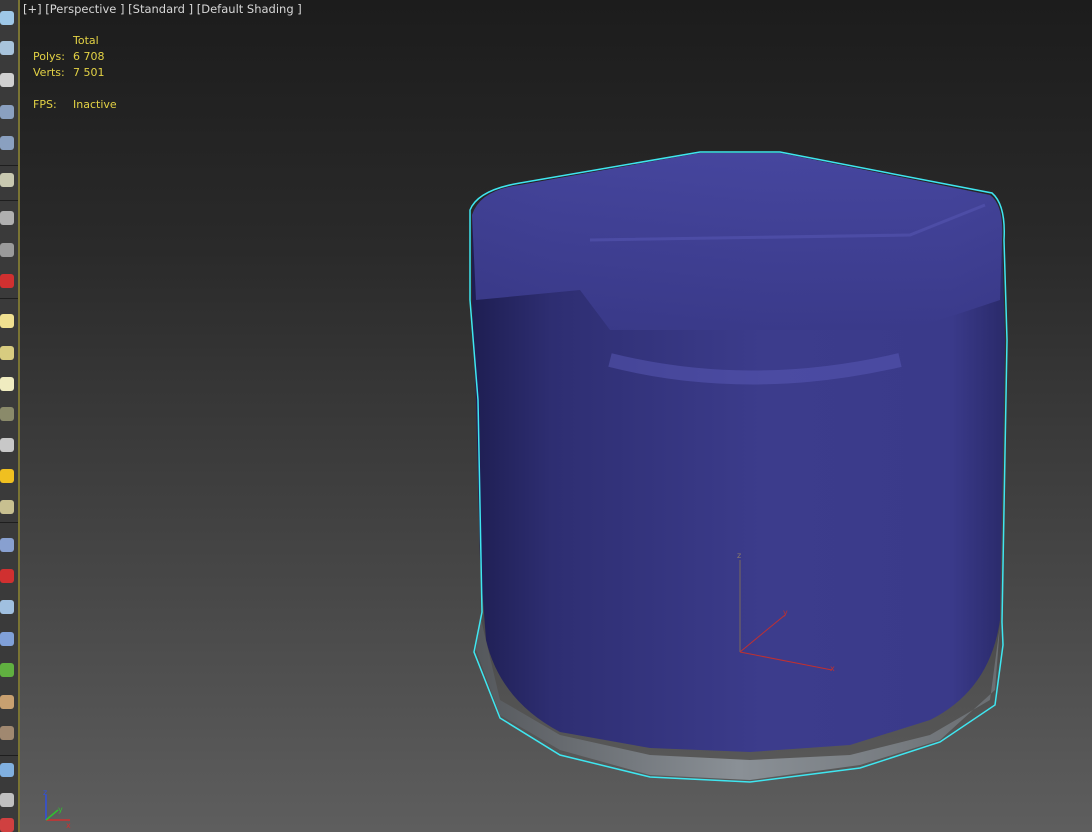 Image resolution: width=1092 pixels, height=832 pixels. I want to click on world-axis-tripod: z y x, so click(57, 809).